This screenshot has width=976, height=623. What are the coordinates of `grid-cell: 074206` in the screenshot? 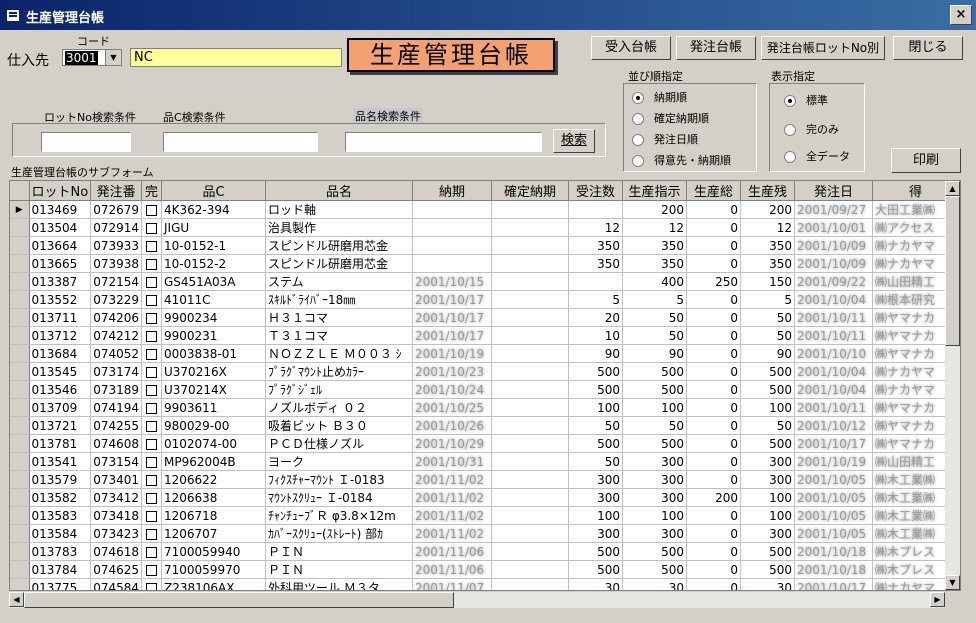 It's located at (116, 317).